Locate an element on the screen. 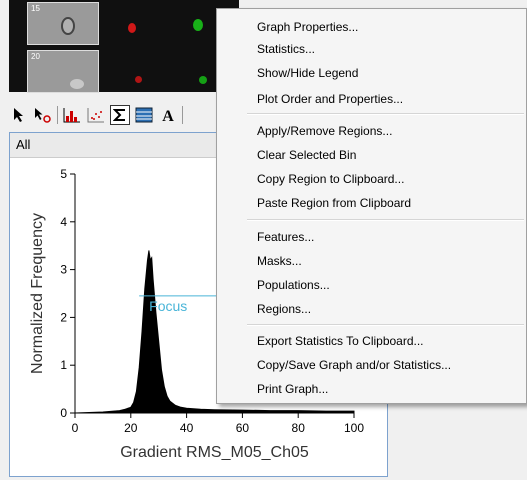 The image size is (527, 480). x-axis-label: Gradient RMS_M05_Ch05 is located at coordinates (214, 452).